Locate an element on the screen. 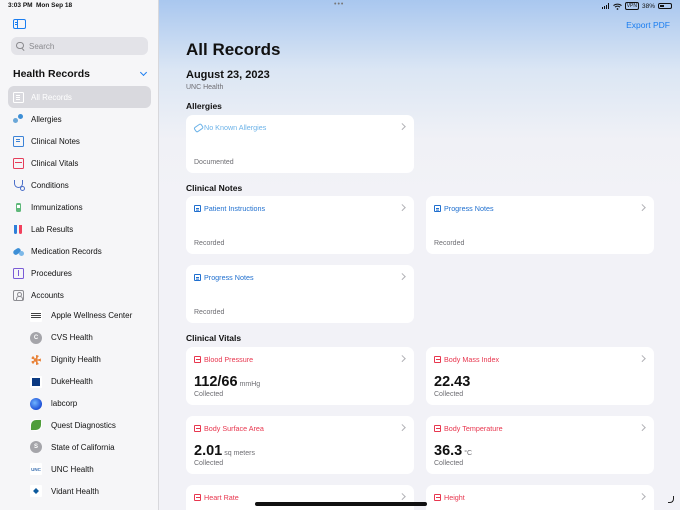 The width and height of the screenshot is (680, 510). record-card-heart-rate: Heart Rate is located at coordinates (300, 497).